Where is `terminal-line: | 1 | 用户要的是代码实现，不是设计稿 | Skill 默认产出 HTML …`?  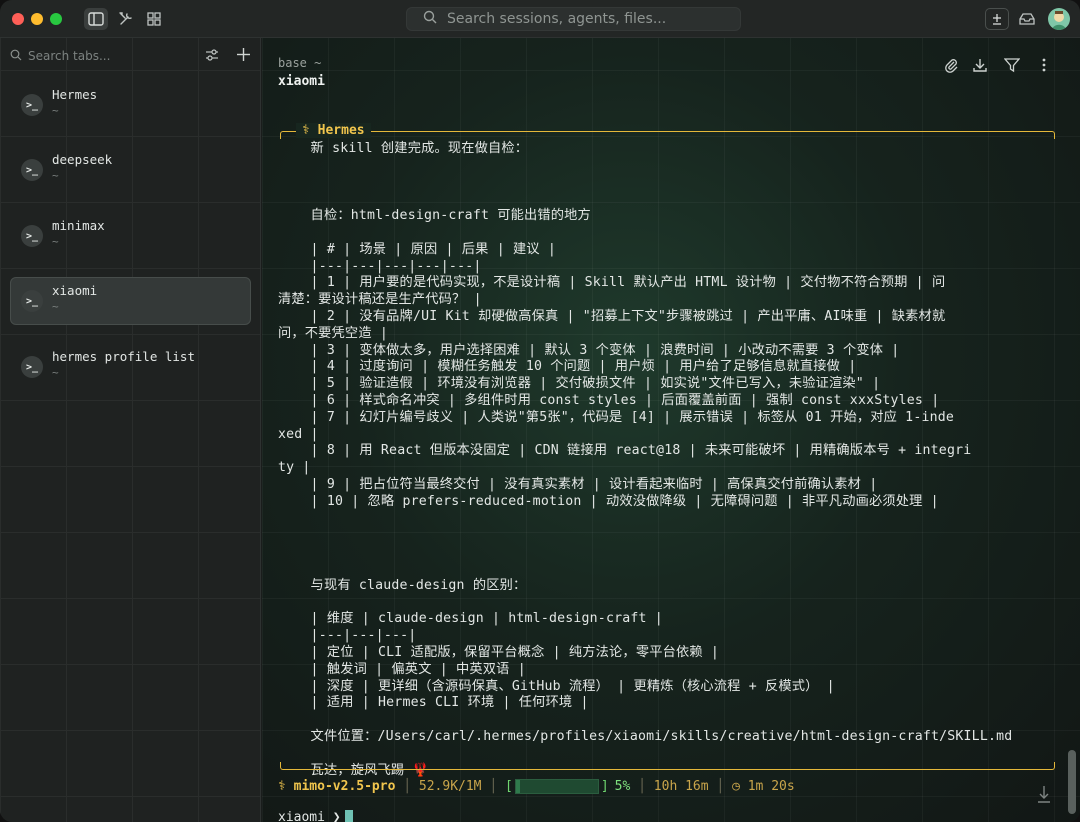 terminal-line: | 1 | 用户要的是代码实现，不是设计稿 | Skill 默认产出 HTML … is located at coordinates (612, 283).